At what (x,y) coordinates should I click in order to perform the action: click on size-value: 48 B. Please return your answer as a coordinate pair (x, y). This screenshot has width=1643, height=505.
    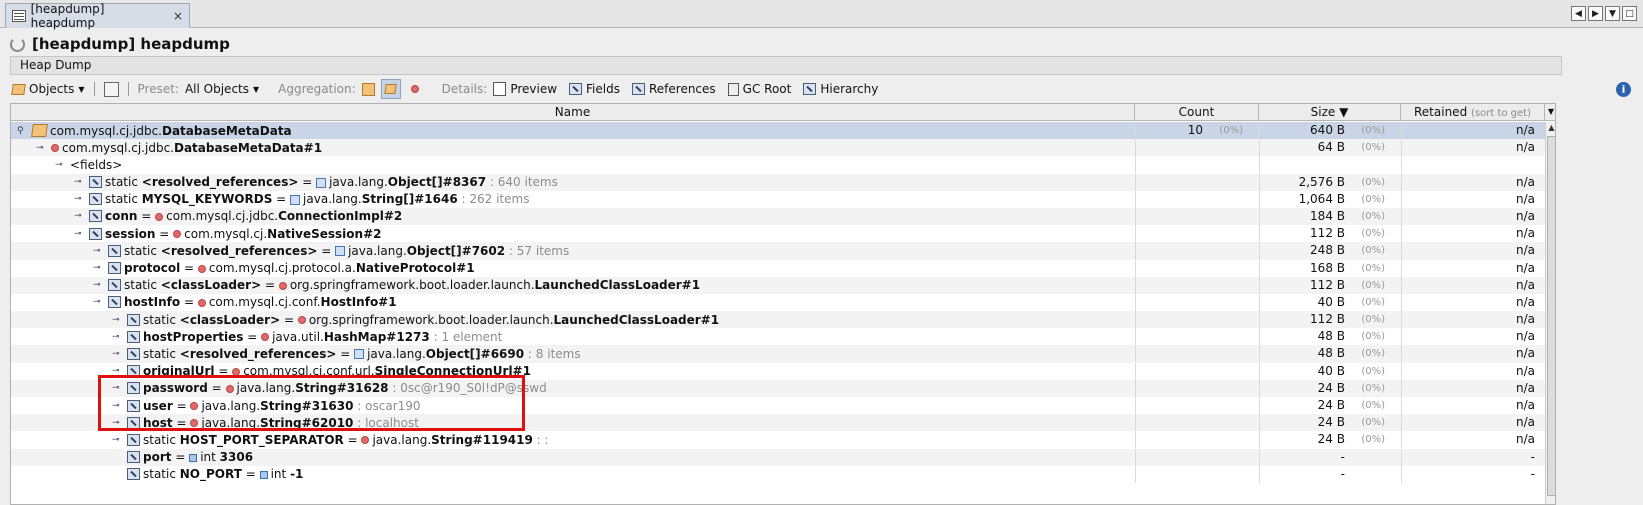
    Looking at the image, I should click on (1331, 353).